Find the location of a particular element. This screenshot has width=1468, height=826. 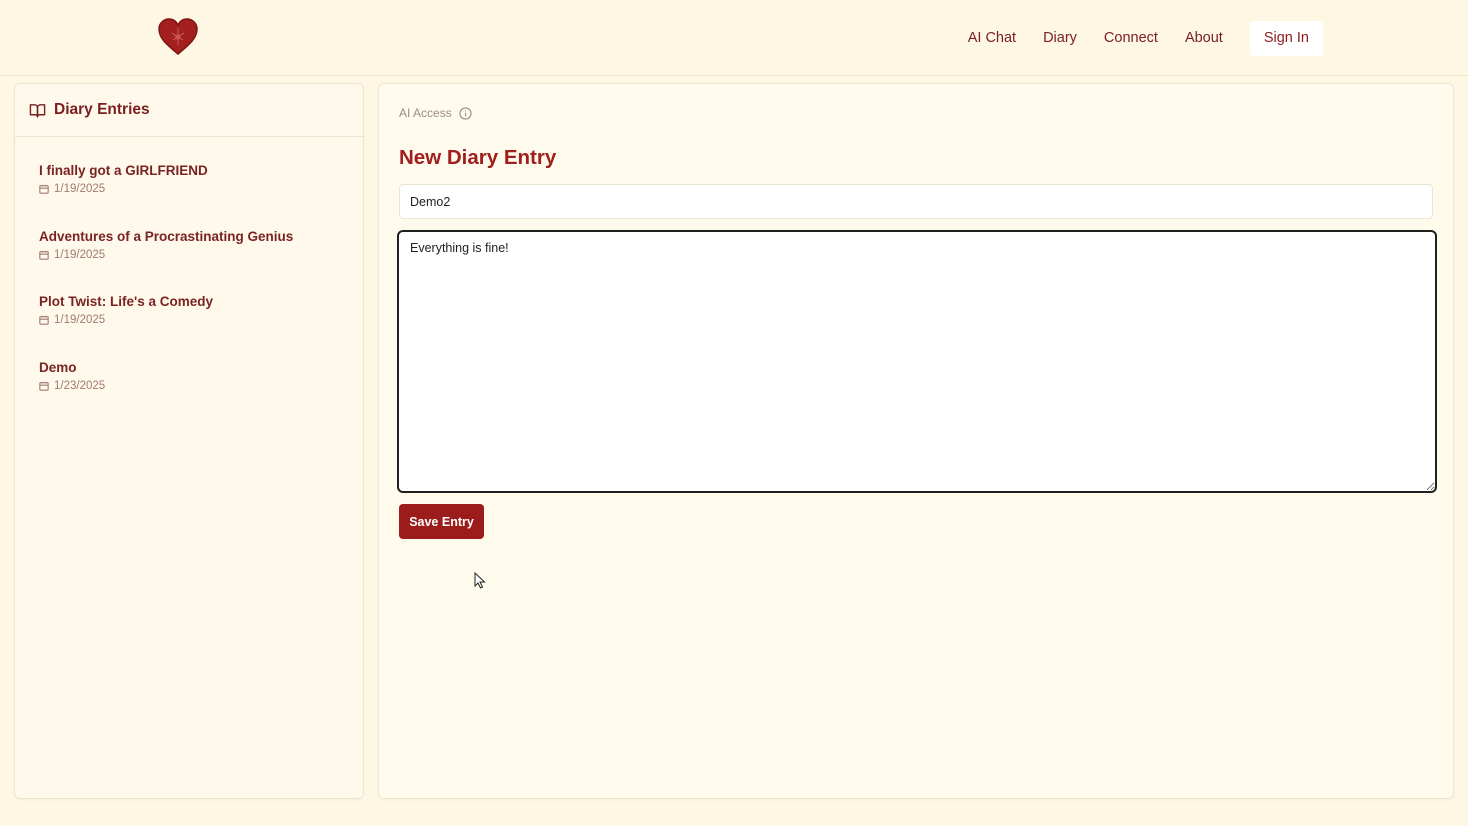

entry-title: I finally got a GIRLFRIEND is located at coordinates (123, 170).